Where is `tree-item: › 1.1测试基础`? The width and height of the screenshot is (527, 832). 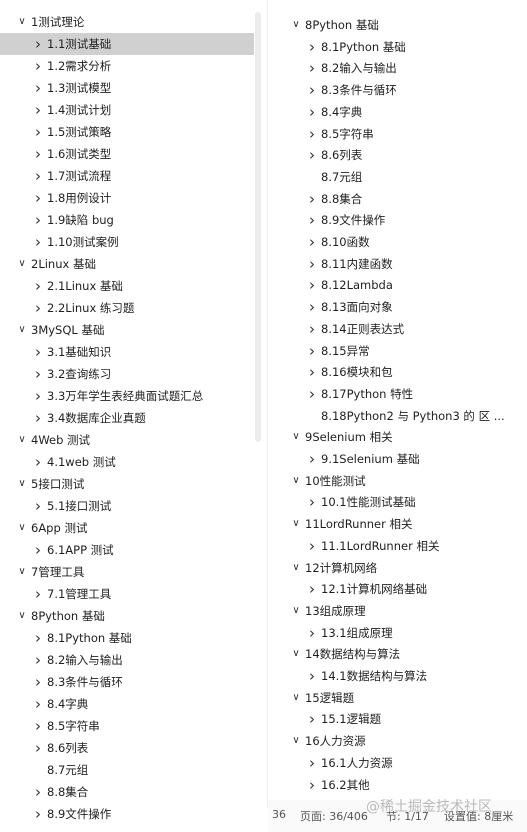 tree-item: › 1.1测试基础 is located at coordinates (127, 44).